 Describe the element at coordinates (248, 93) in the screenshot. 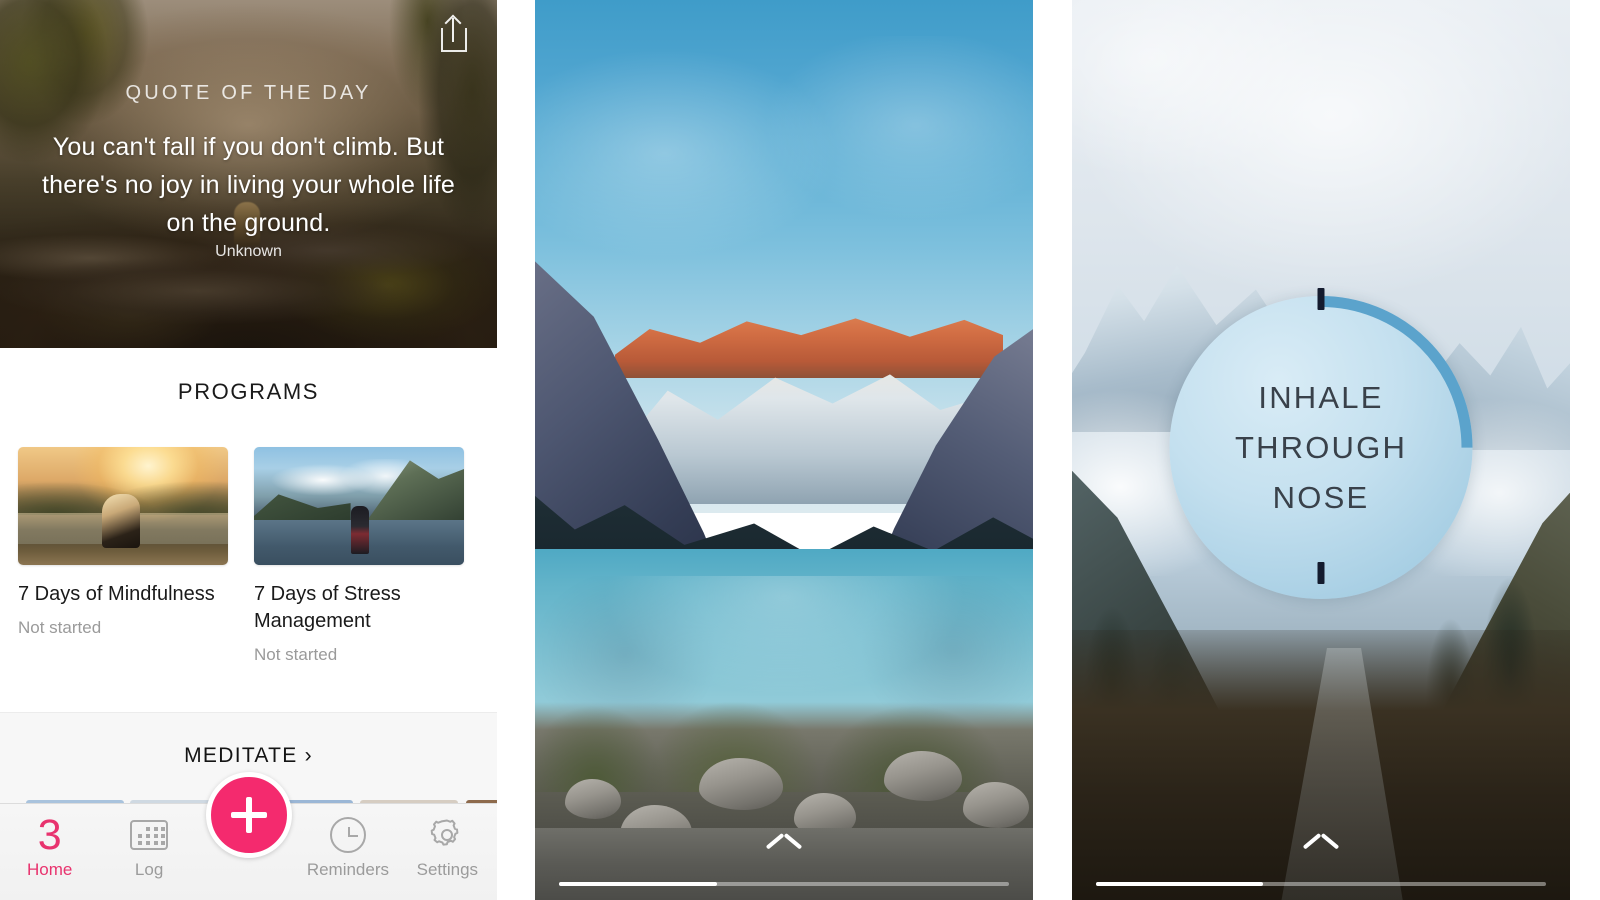

I see `quote-label: QUOTE OF THE DAY` at that location.